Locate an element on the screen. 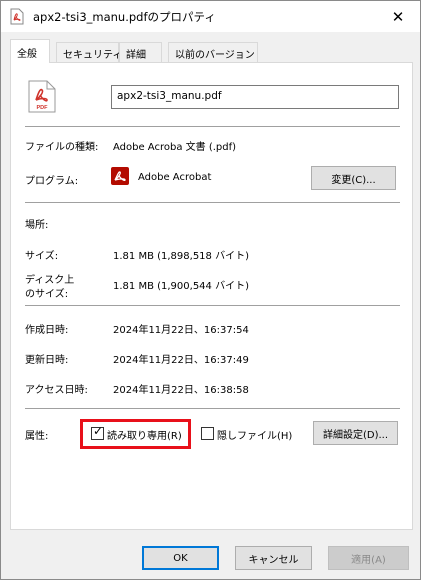 The image size is (421, 580). pdf-icon-label: PDF is located at coordinates (43, 108).